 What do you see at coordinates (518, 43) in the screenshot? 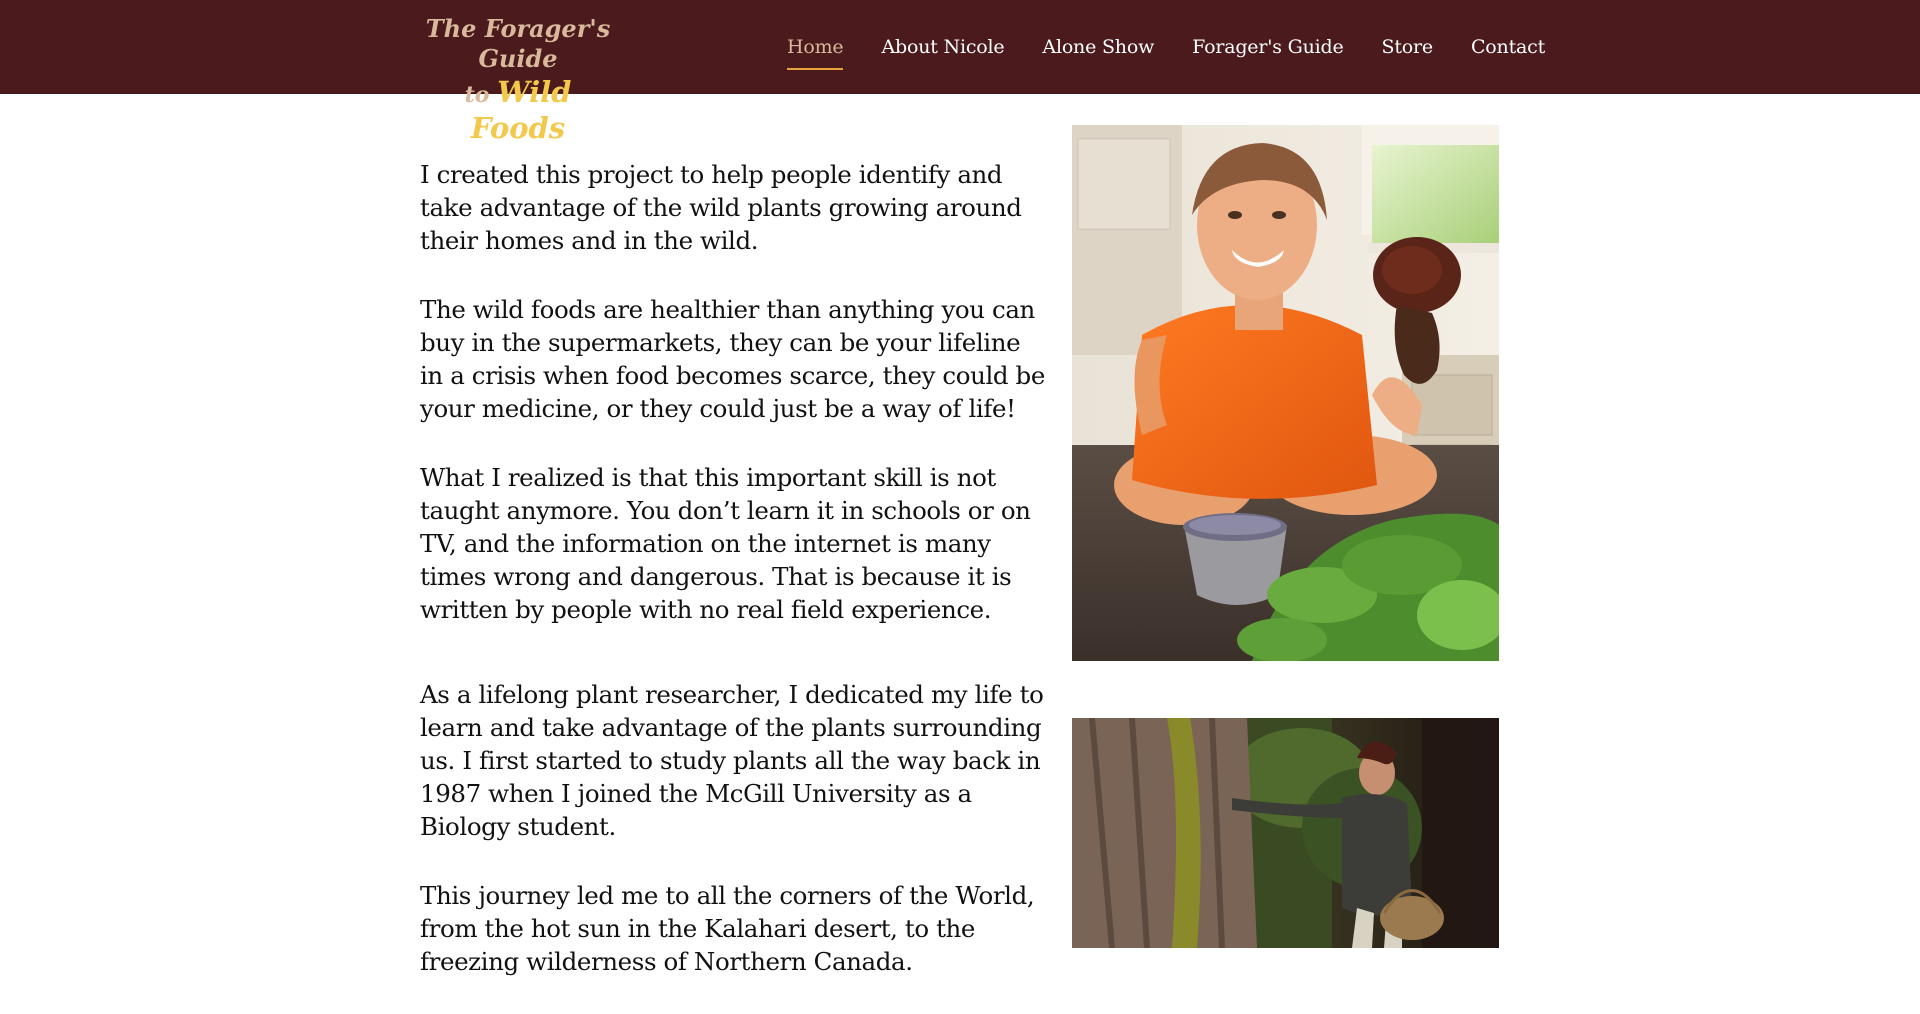
I see `logo-line-1: The Forager's Guide` at bounding box center [518, 43].